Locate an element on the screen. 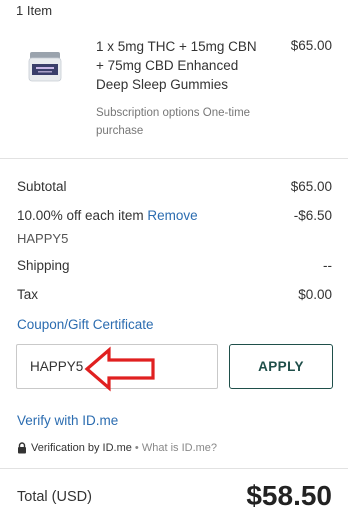 This screenshot has width=348, height=512. discount-text: 10.00% off each item Remove is located at coordinates (107, 215).